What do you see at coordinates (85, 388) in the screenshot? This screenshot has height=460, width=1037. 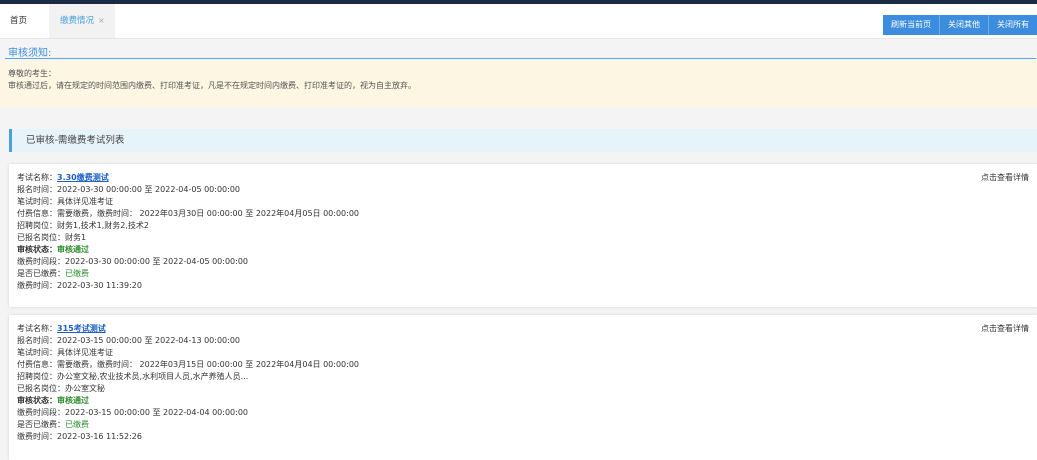 I see `applied-position-value: 办公室文秘` at bounding box center [85, 388].